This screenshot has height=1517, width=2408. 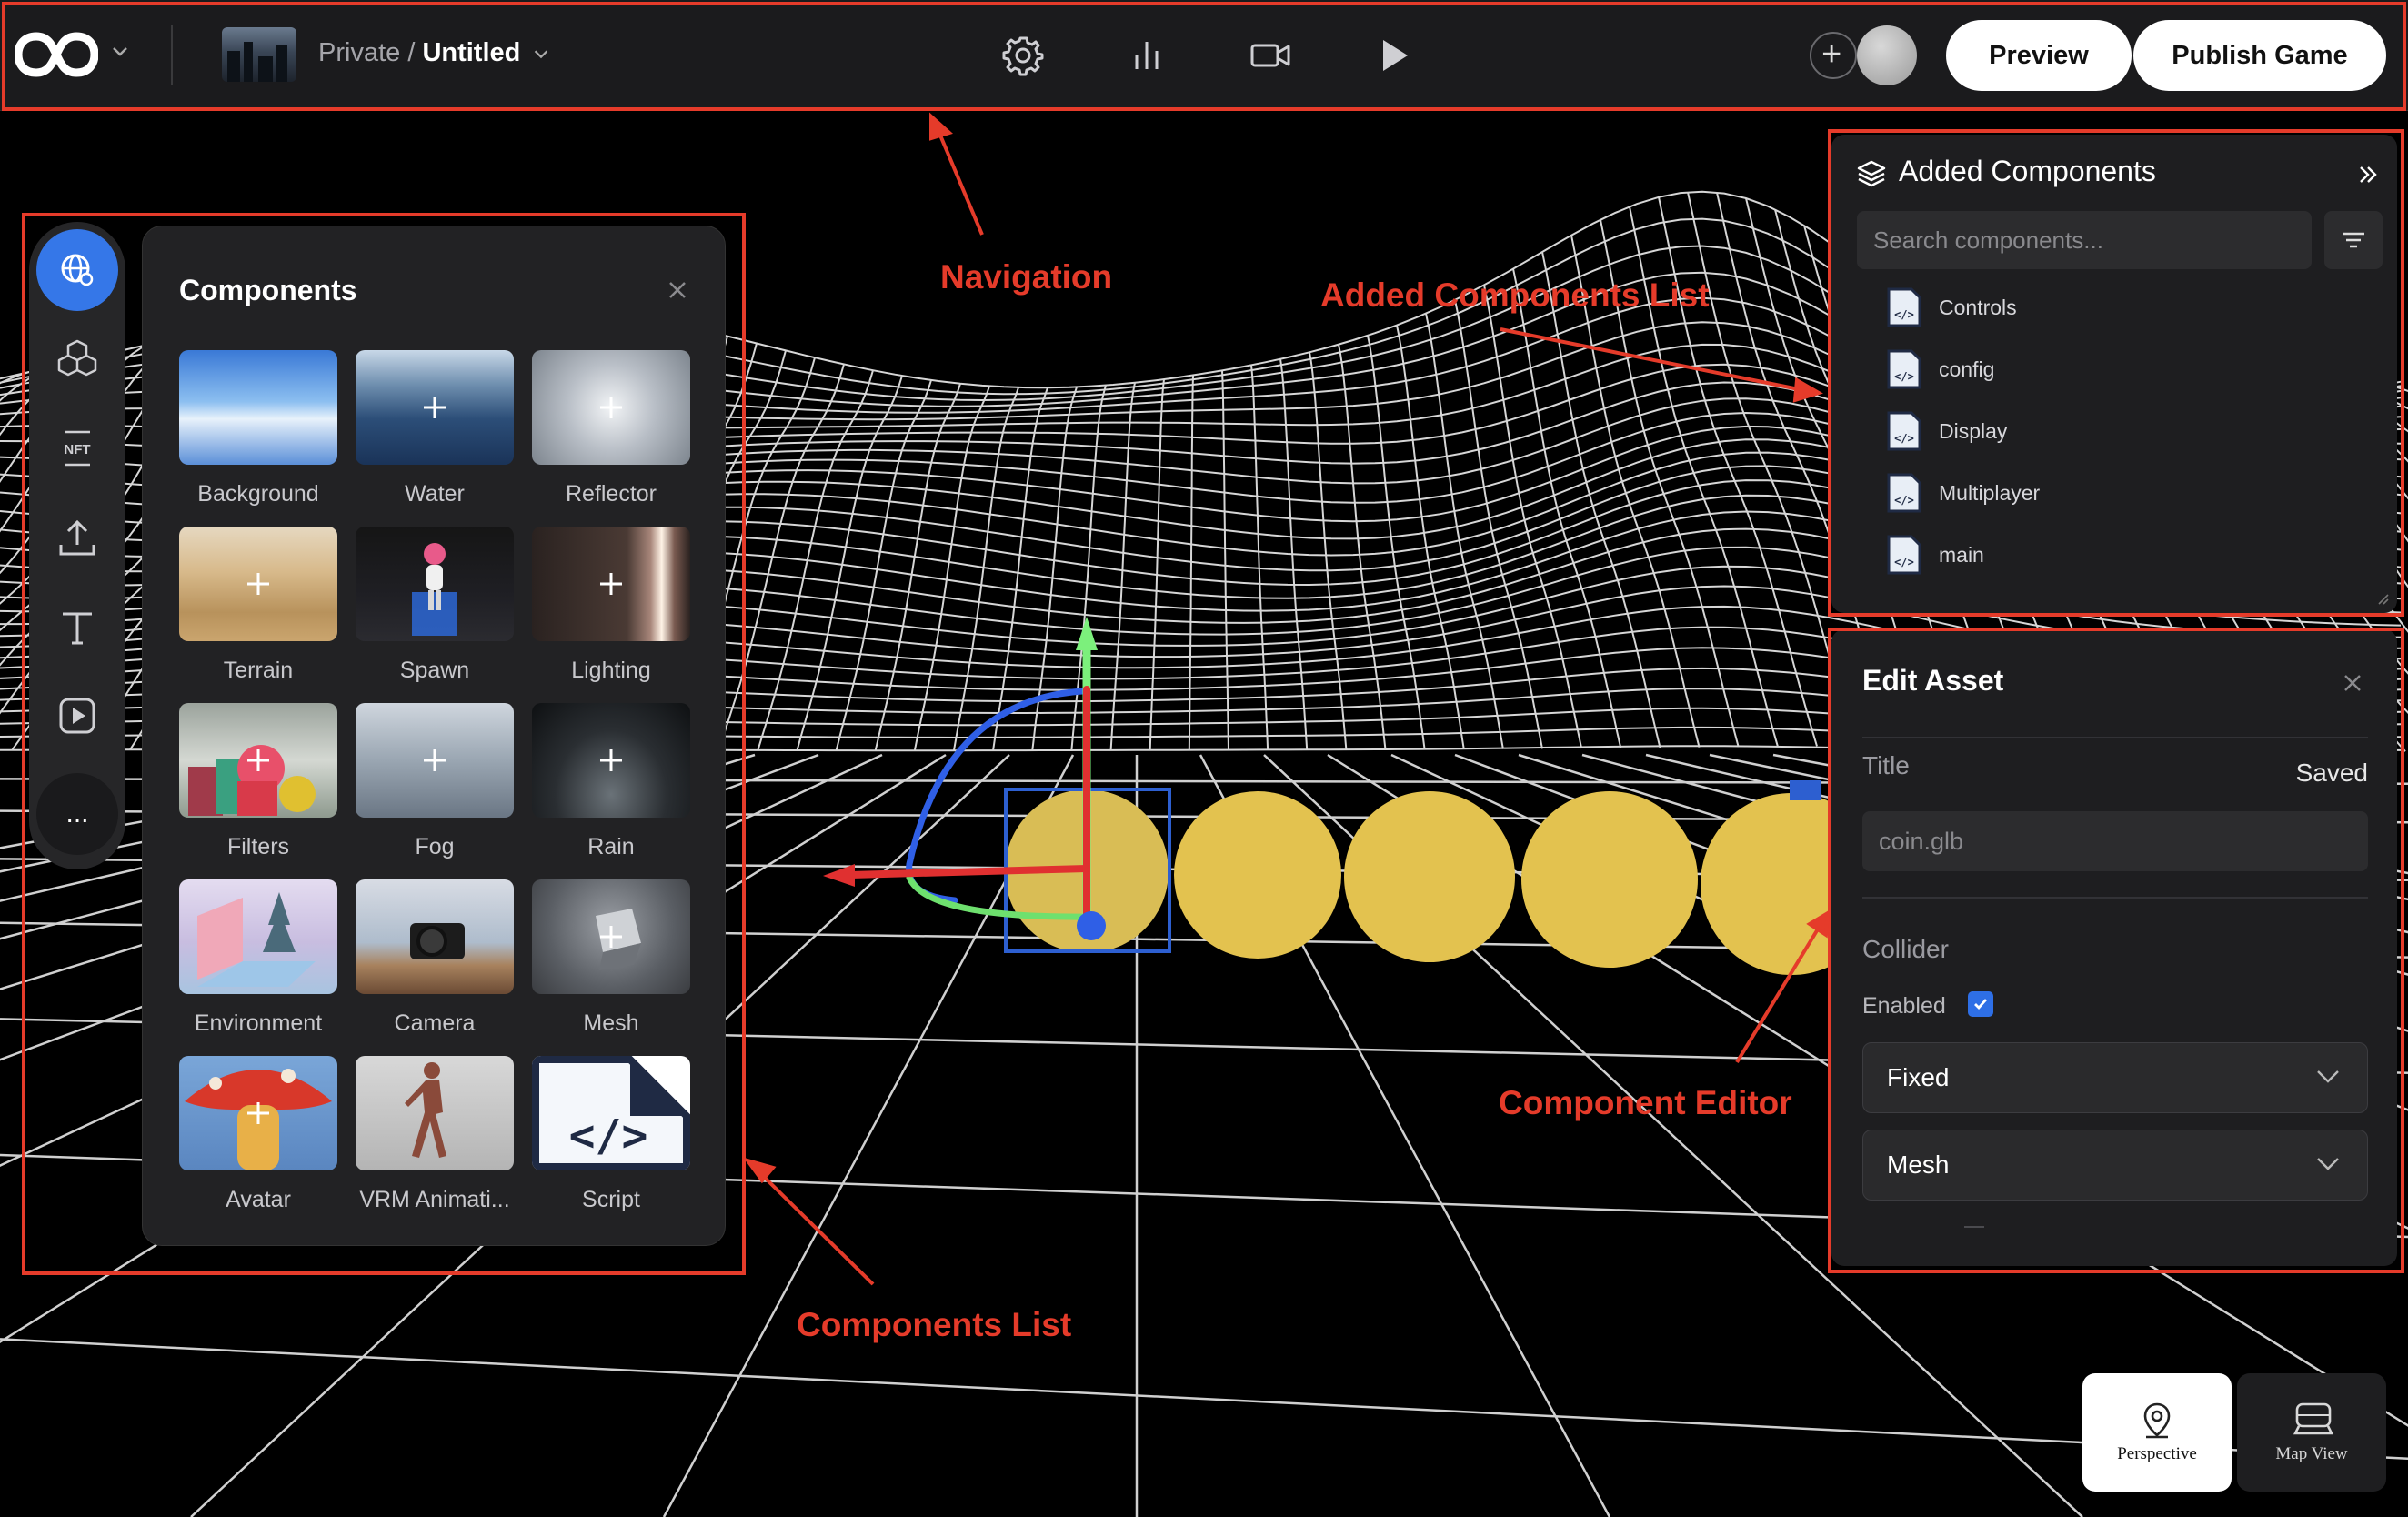 What do you see at coordinates (2157, 1453) in the screenshot?
I see `perspective-label: Perspective` at bounding box center [2157, 1453].